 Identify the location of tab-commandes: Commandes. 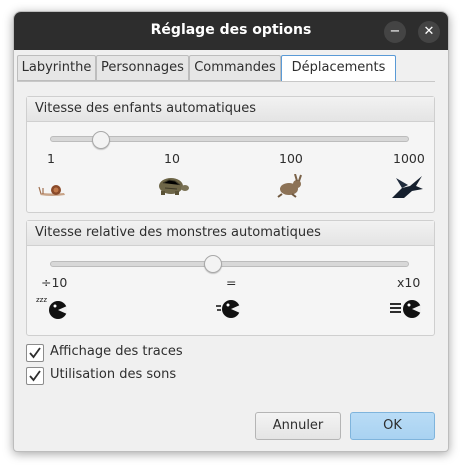
(235, 68).